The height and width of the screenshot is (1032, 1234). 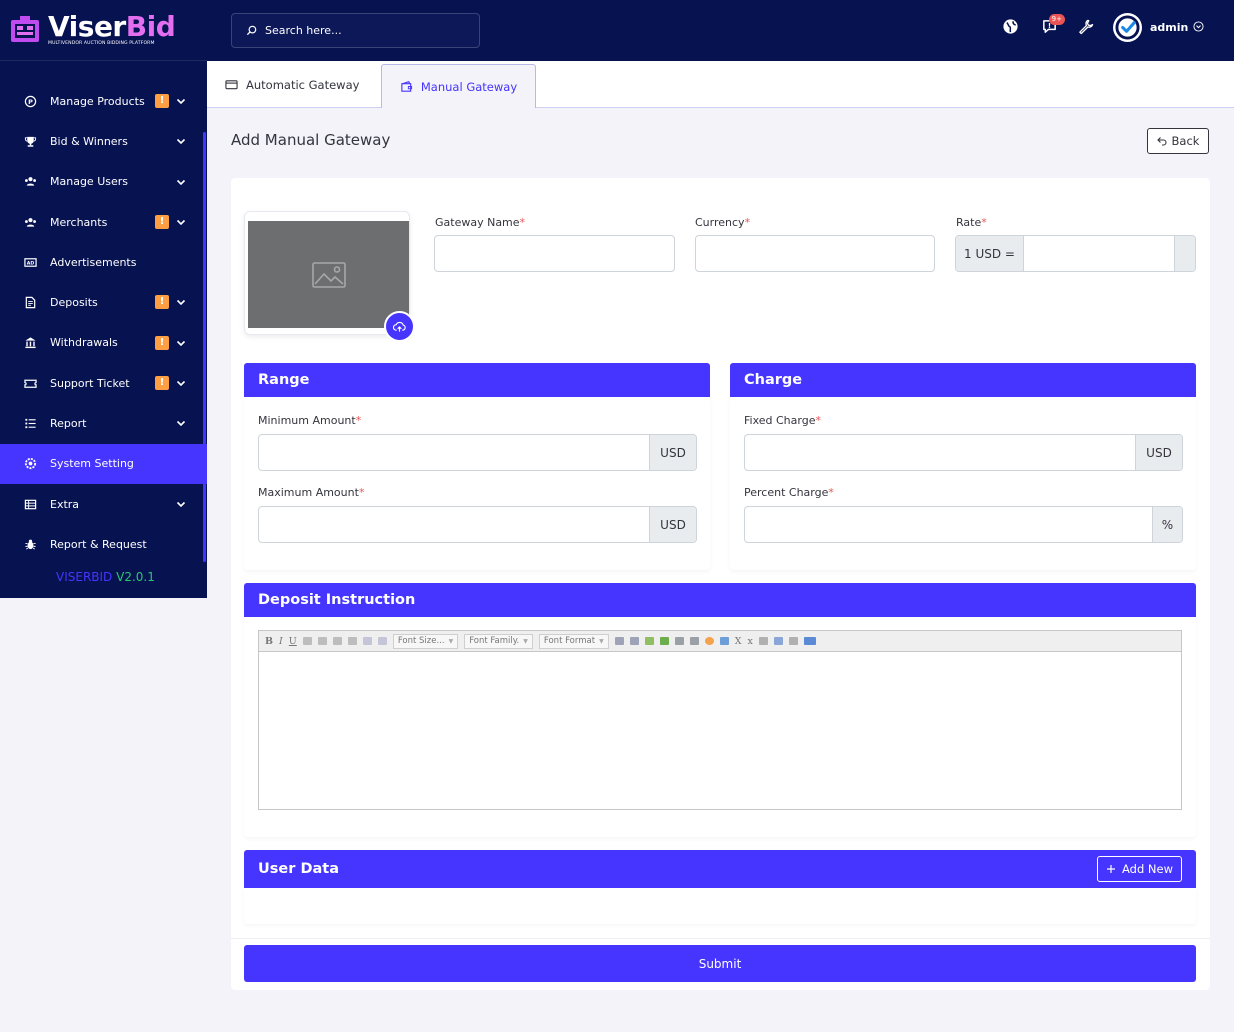 What do you see at coordinates (793, 641) in the screenshot?
I see `horizontal-rule-icon` at bounding box center [793, 641].